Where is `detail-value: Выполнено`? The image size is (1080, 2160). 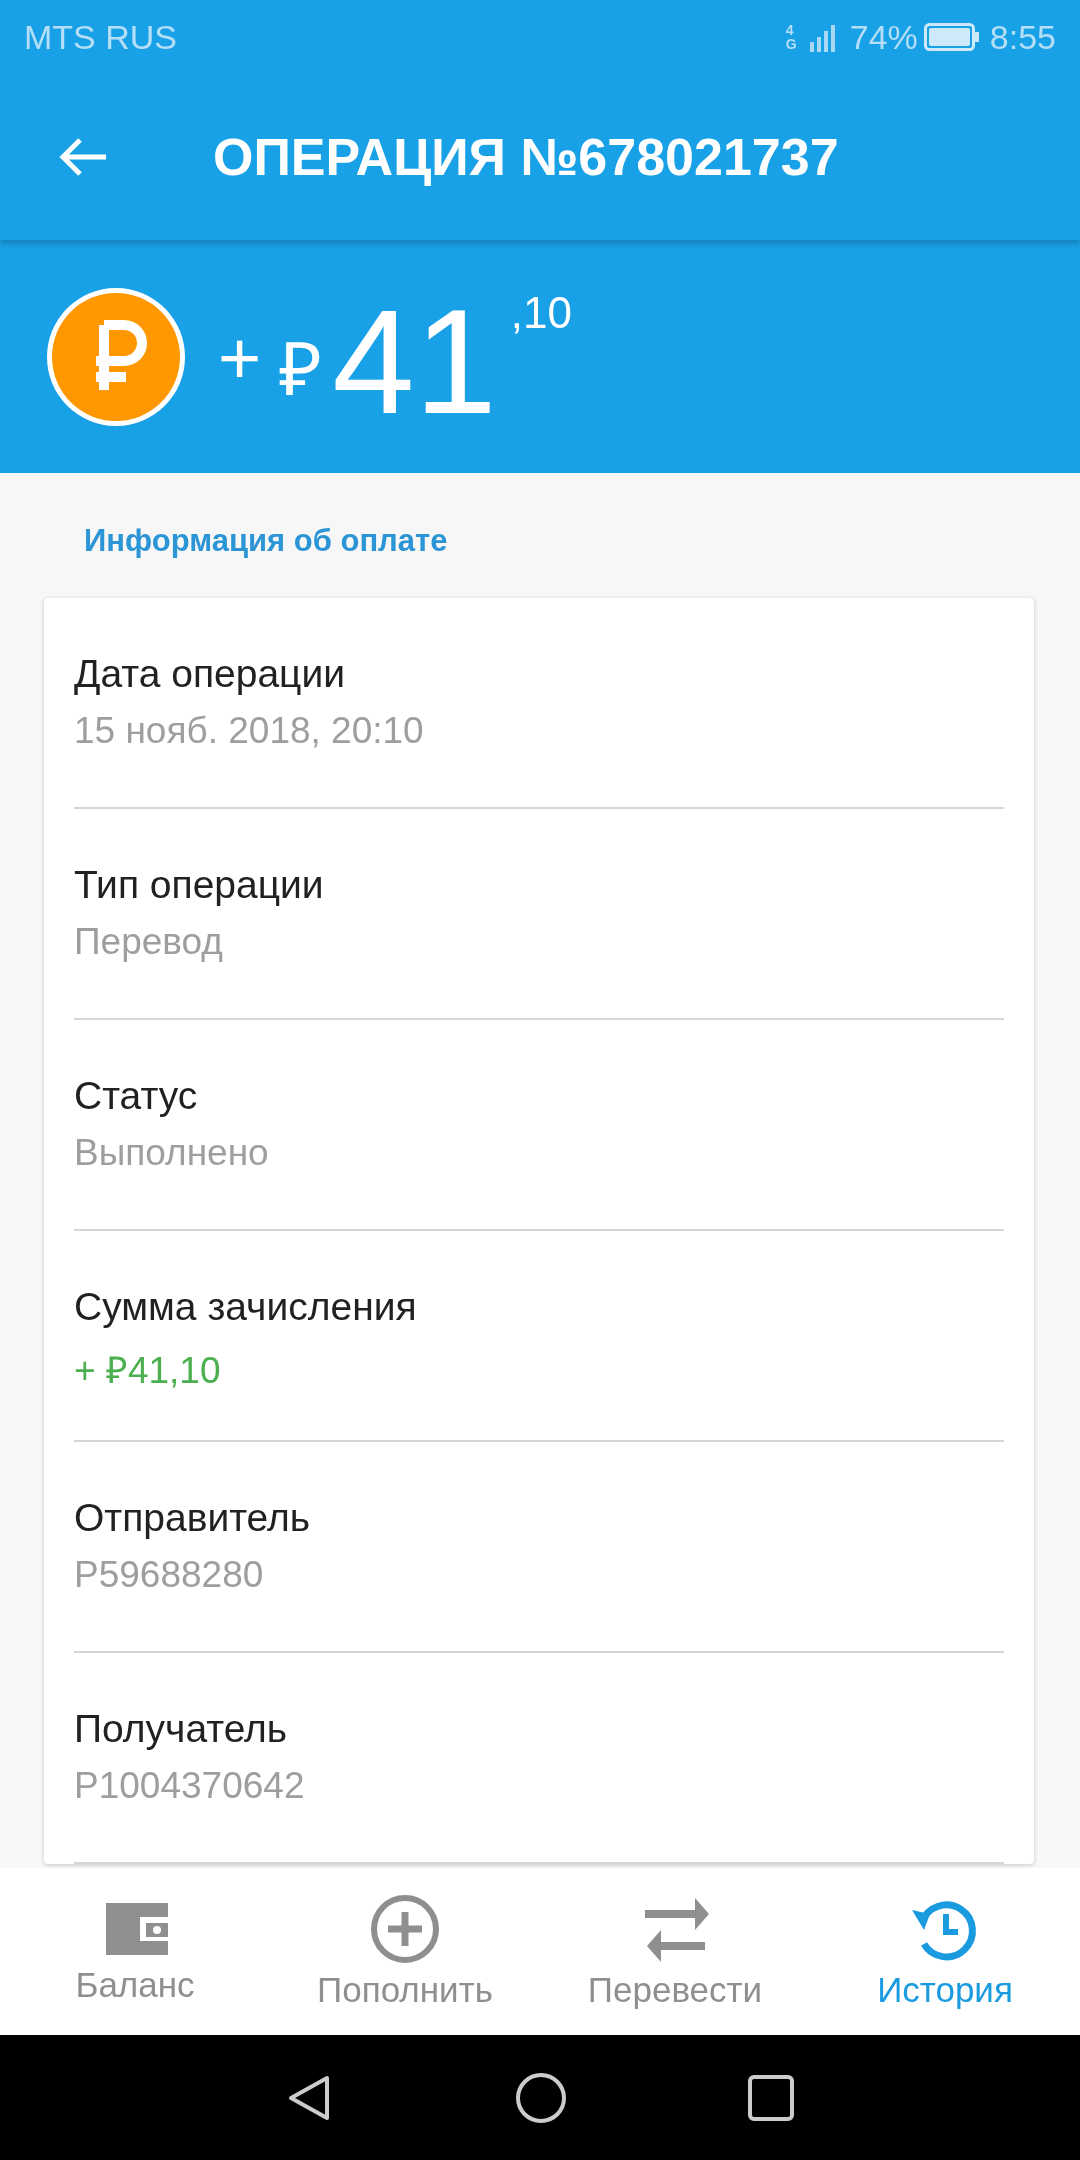
detail-value: Выполнено is located at coordinates (172, 1153).